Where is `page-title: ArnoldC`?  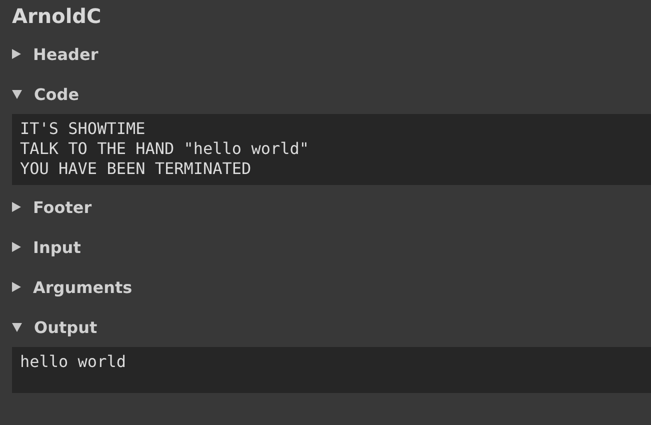
page-title: ArnoldC is located at coordinates (57, 16).